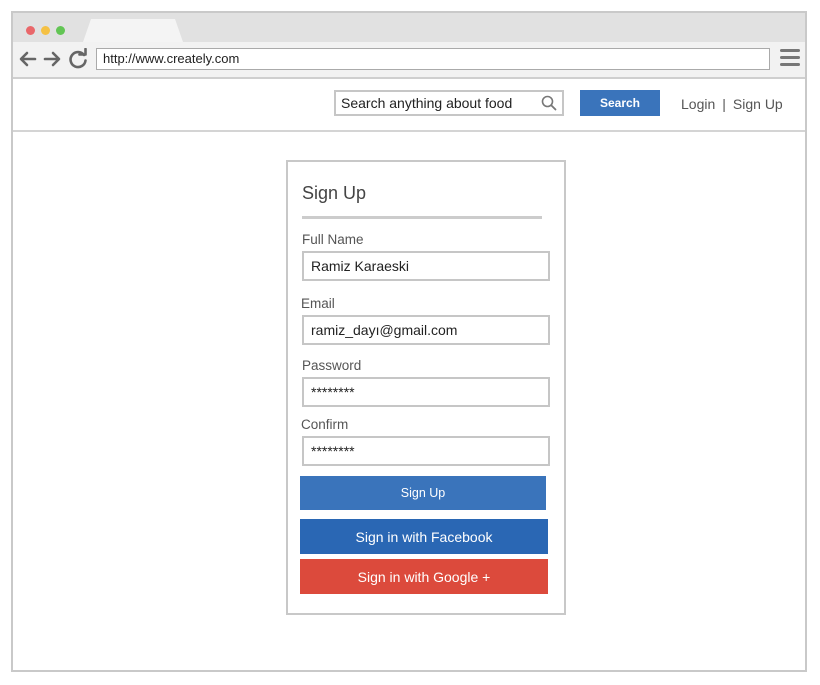 This screenshot has width=820, height=685. I want to click on signup-button: Sign Up, so click(423, 493).